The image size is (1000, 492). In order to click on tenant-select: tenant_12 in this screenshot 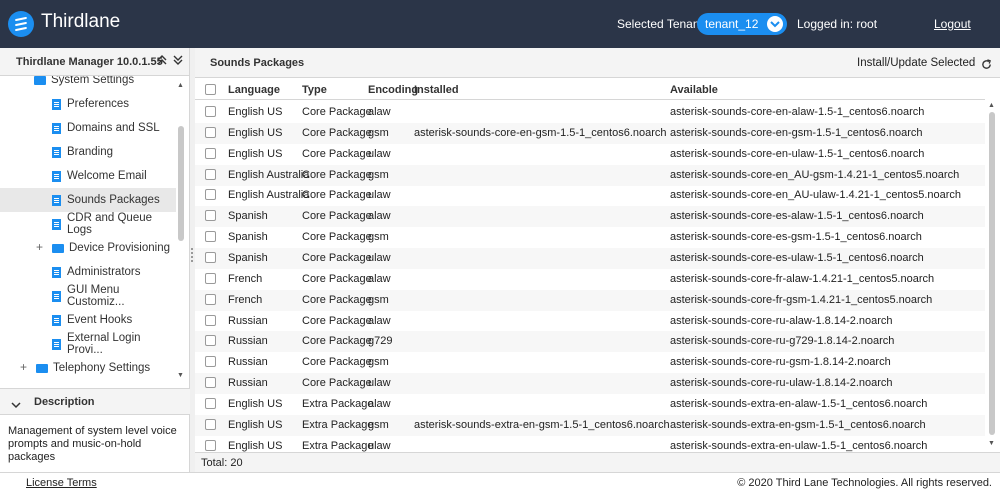, I will do `click(742, 24)`.